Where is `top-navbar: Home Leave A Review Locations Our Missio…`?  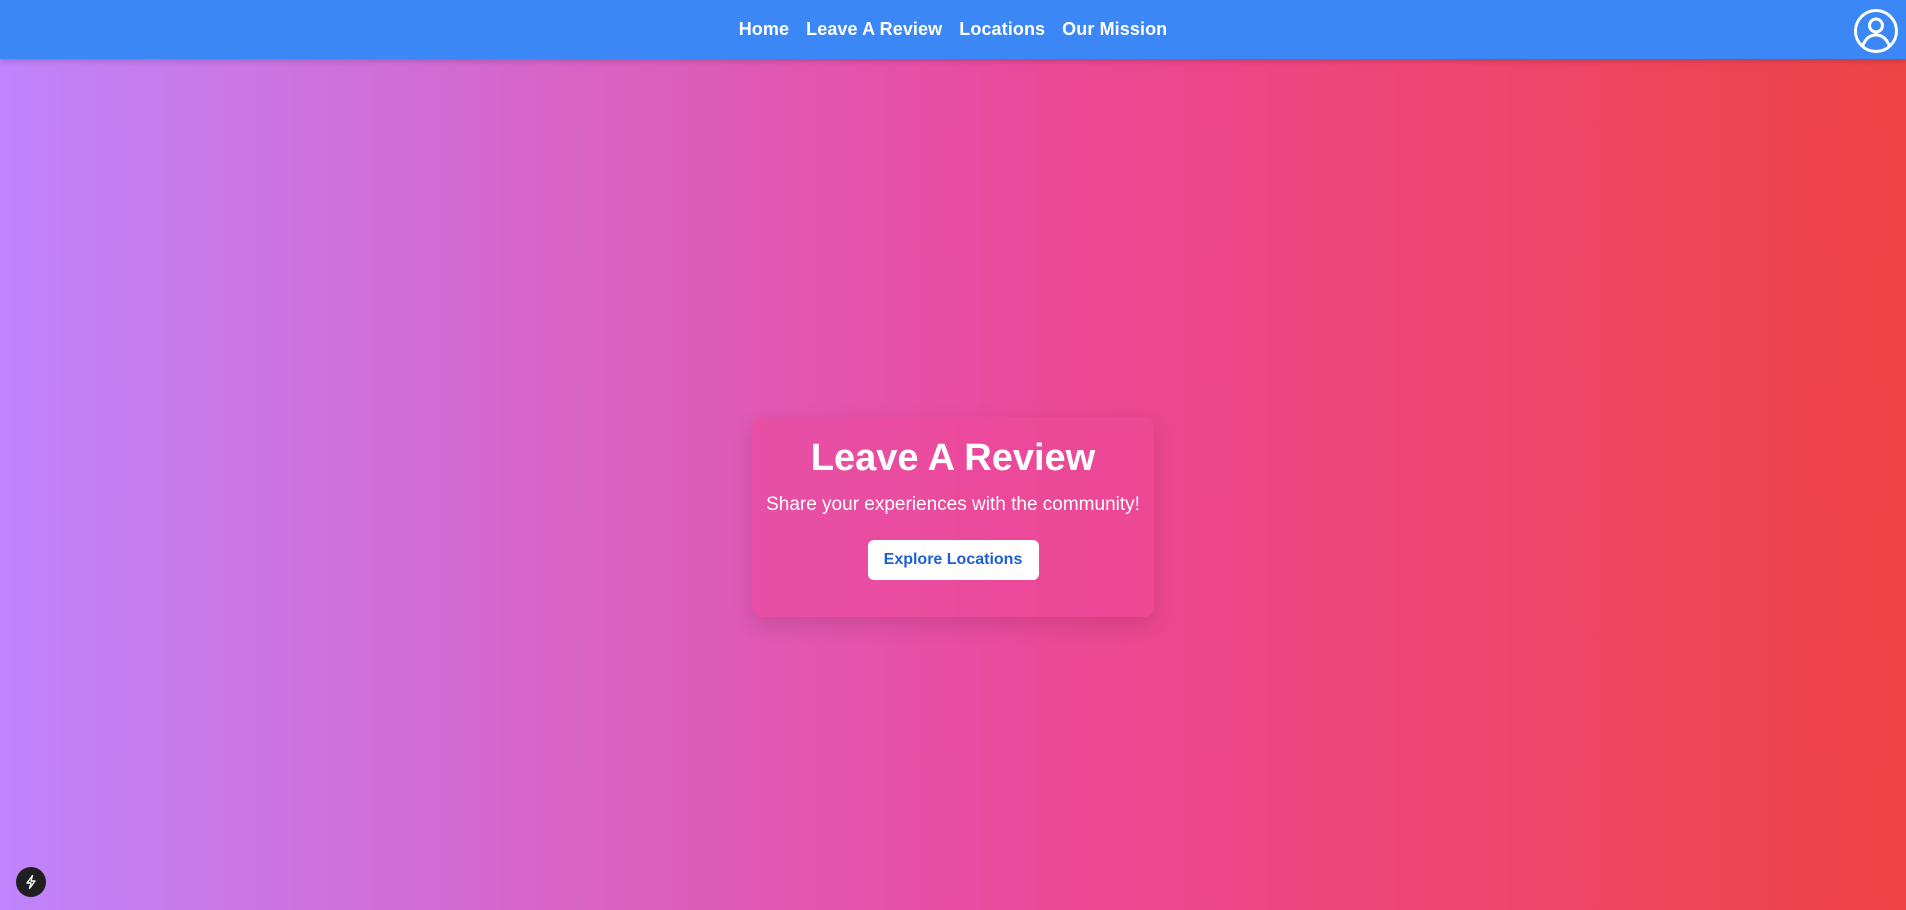 top-navbar: Home Leave A Review Locations Our Missio… is located at coordinates (953, 29).